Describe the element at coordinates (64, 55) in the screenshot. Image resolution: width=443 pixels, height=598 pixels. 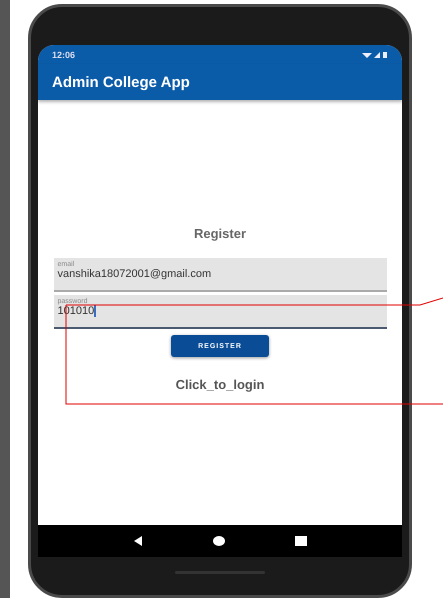
I see `status-time: 12:06` at that location.